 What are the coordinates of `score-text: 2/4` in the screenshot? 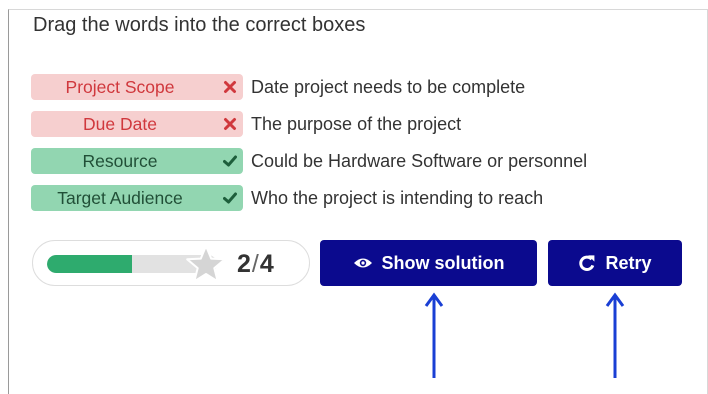 It's located at (255, 264).